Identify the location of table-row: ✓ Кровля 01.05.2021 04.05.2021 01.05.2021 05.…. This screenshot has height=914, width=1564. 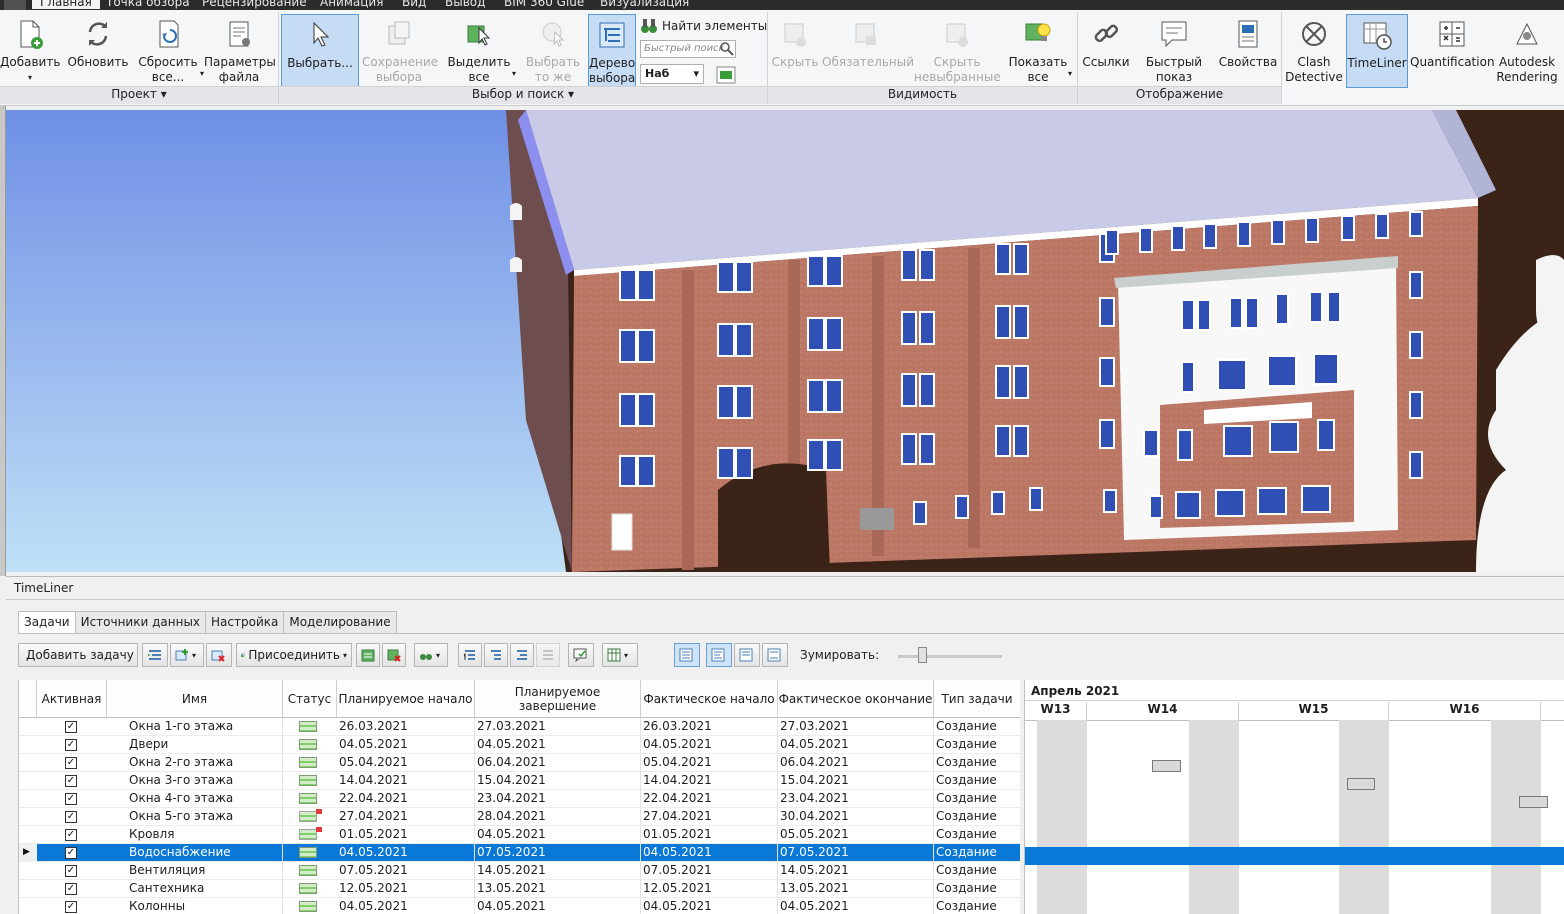
(519, 835).